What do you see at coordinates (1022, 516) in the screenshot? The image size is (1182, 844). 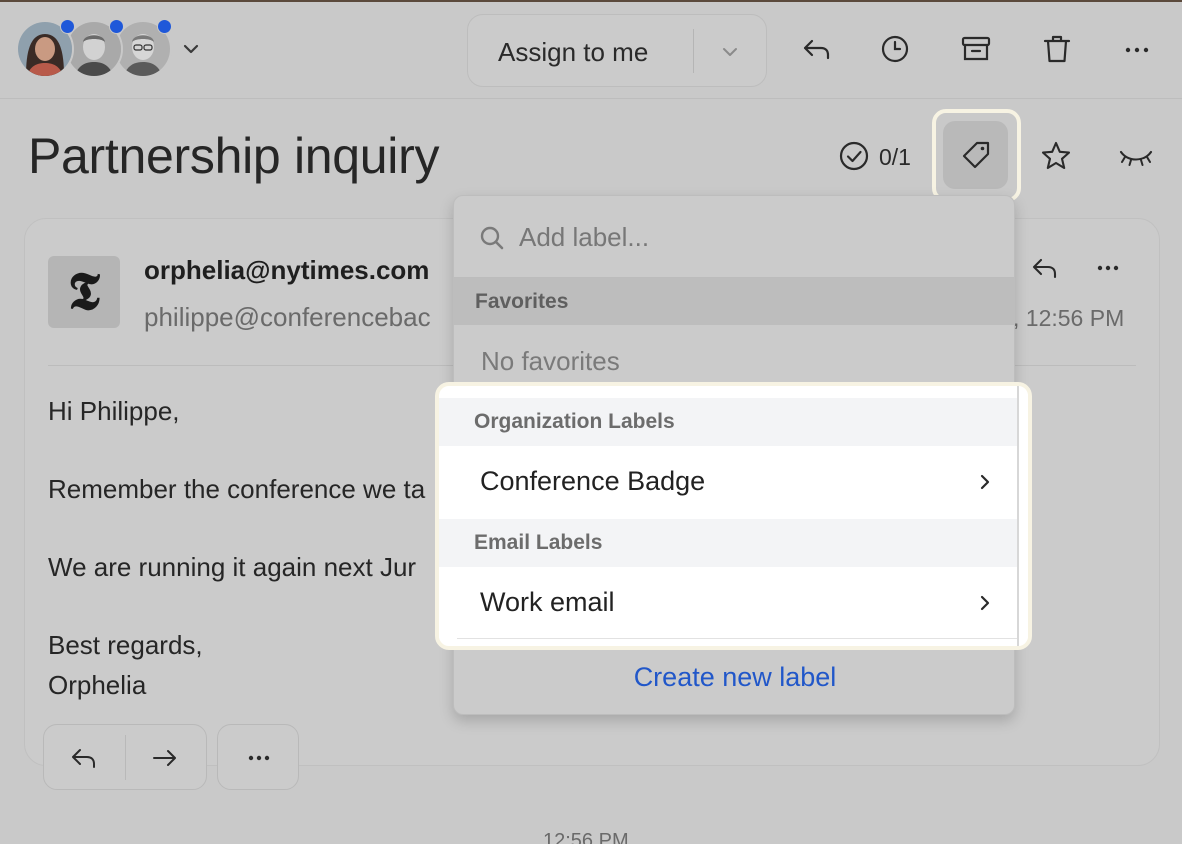 I see `dropdown-scroll-edge` at bounding box center [1022, 516].